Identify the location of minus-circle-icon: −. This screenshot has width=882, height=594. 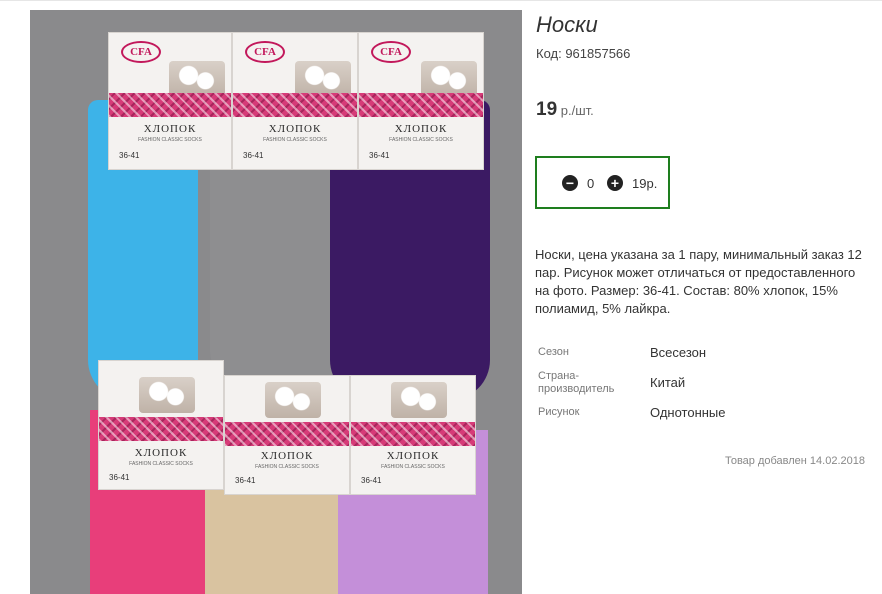
(570, 183).